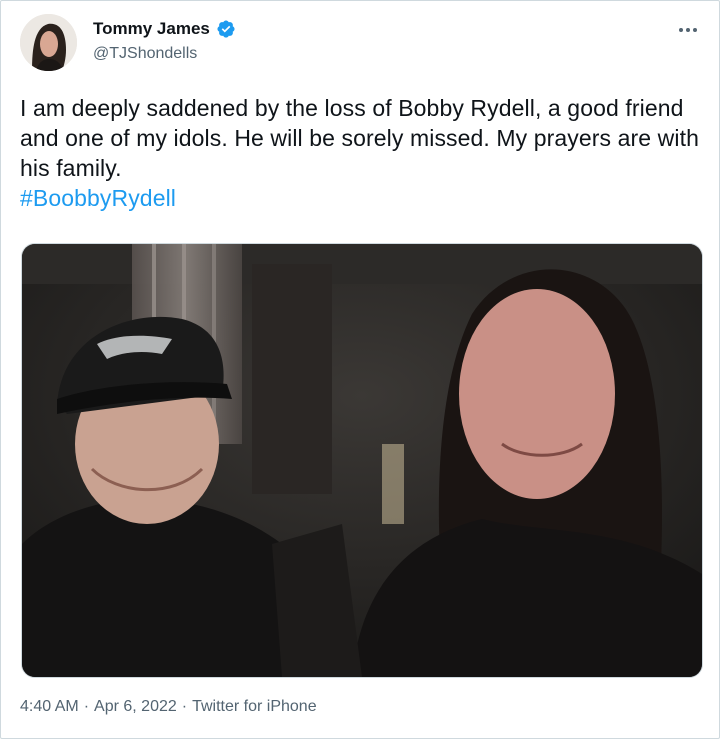 The height and width of the screenshot is (739, 720). Describe the element at coordinates (226, 29) in the screenshot. I see `verified-badge-icon` at that location.